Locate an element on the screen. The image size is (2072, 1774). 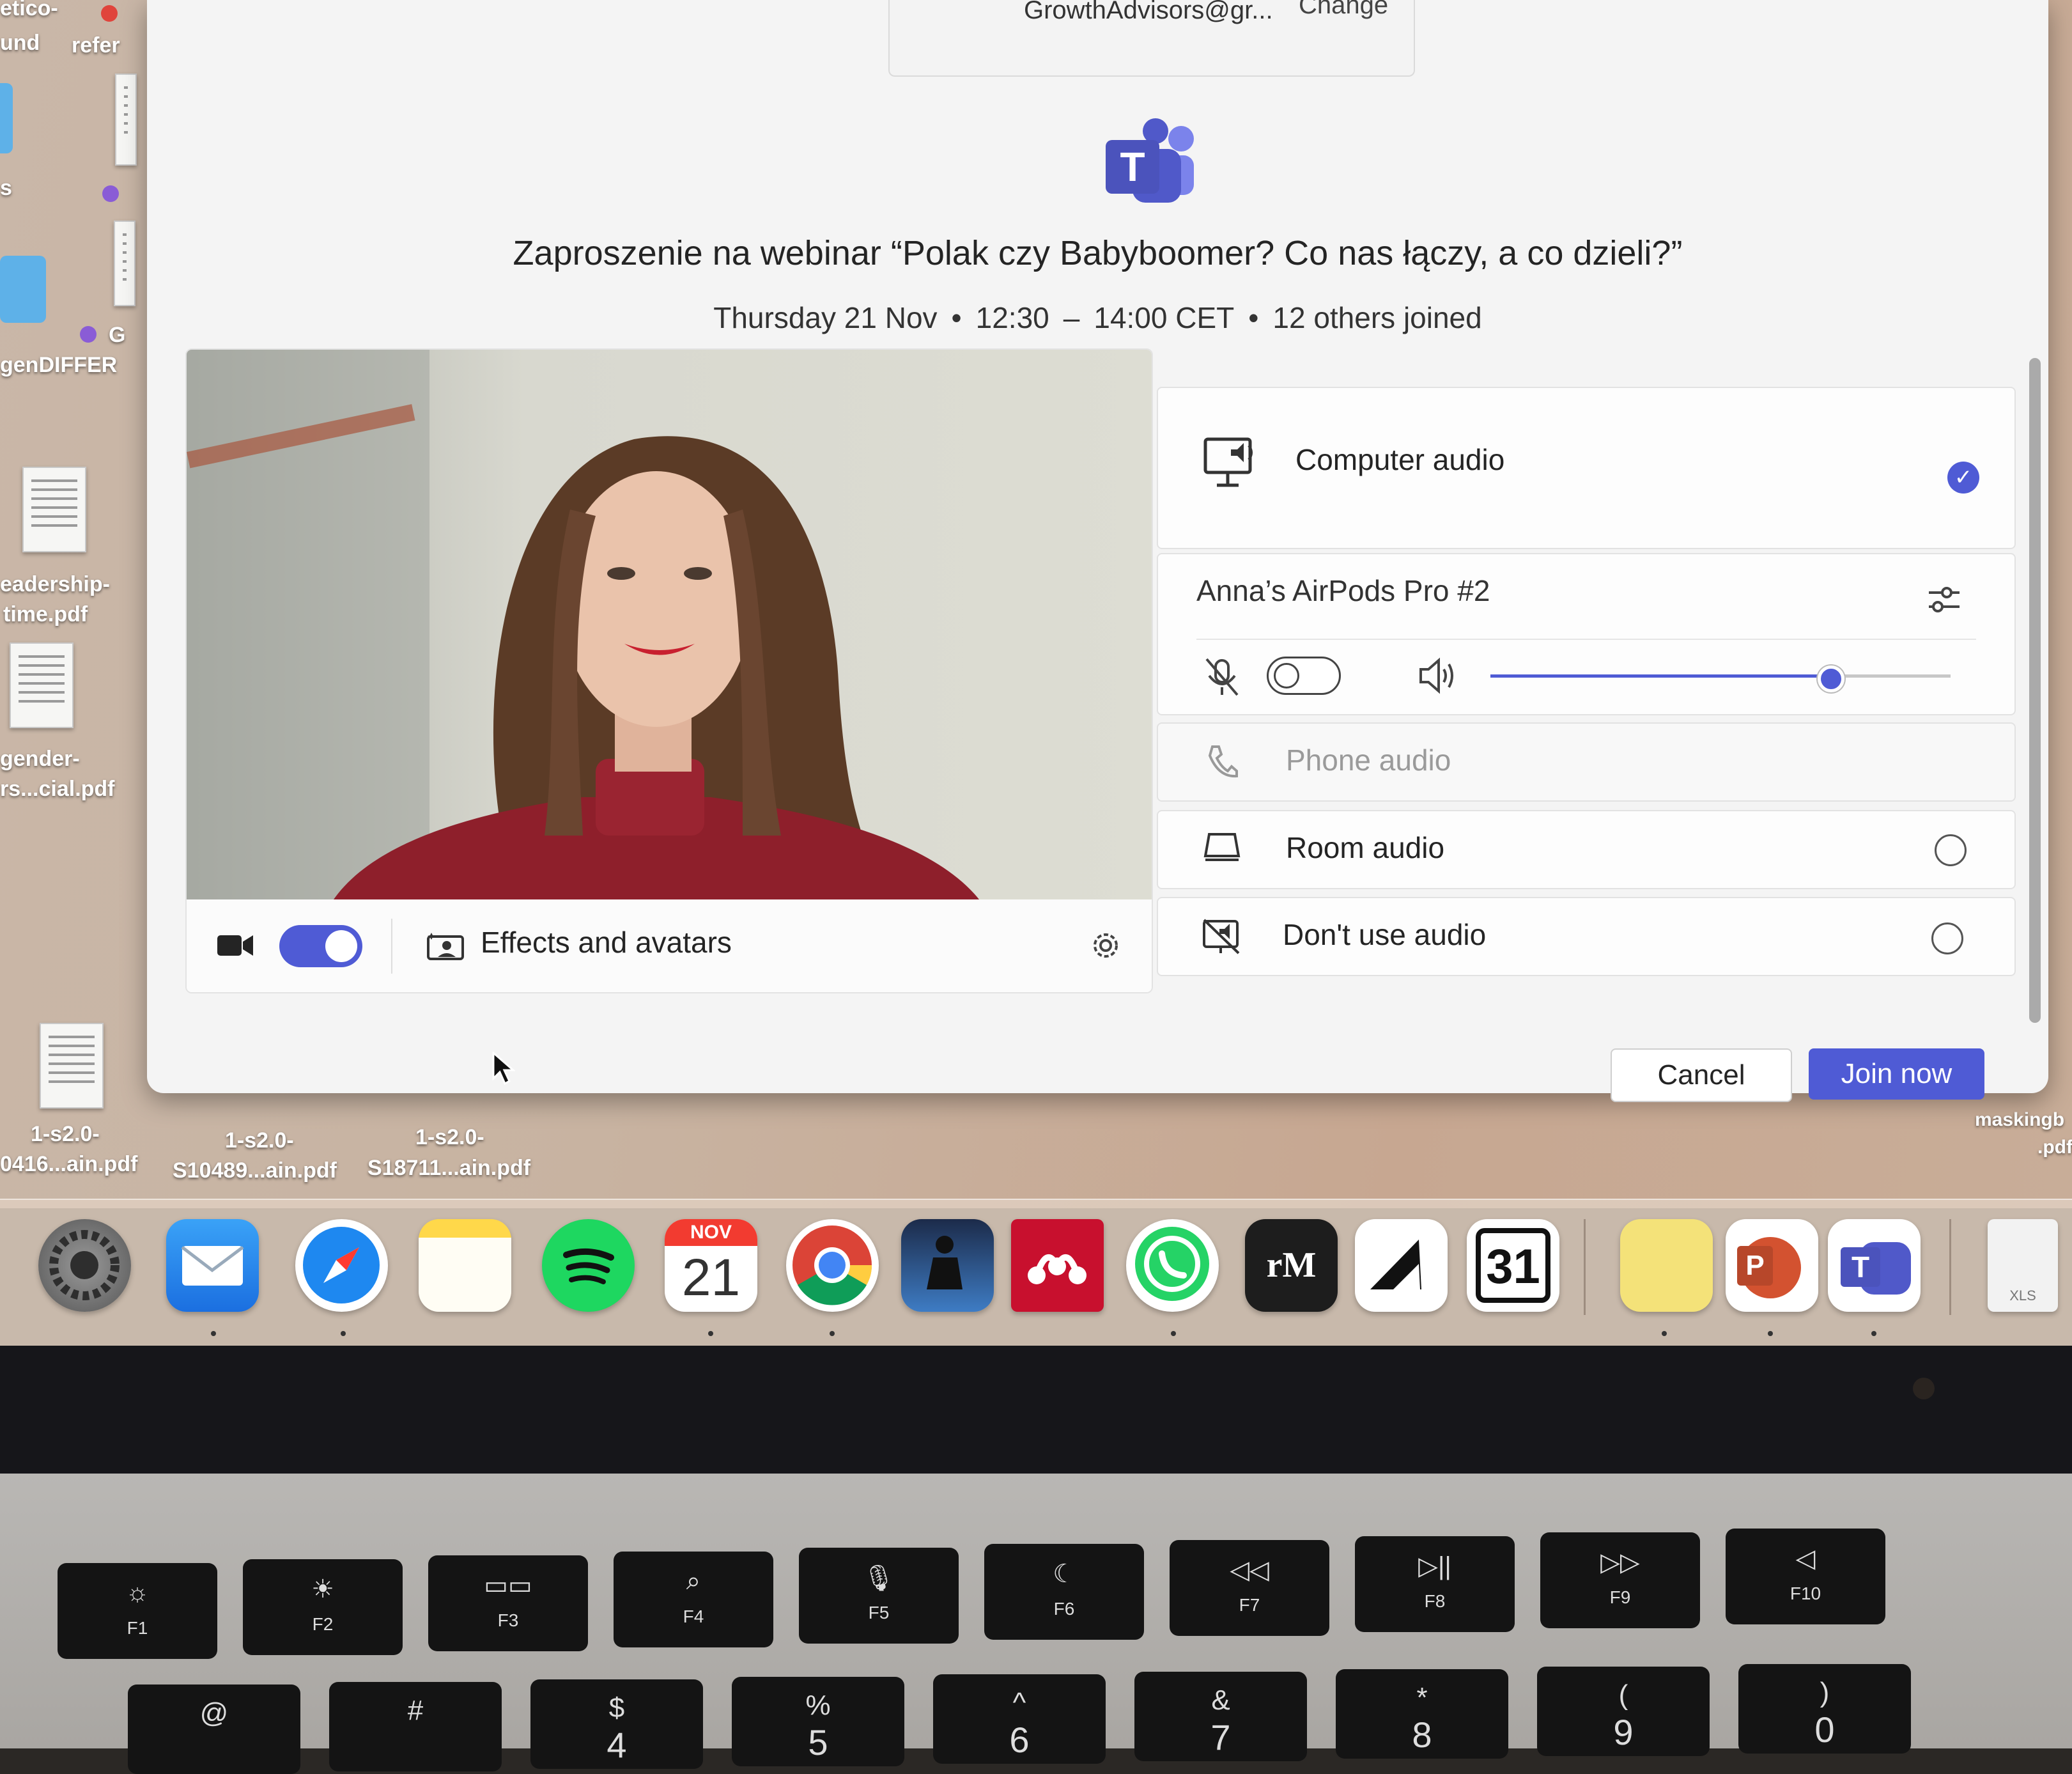
cancel-button: Cancel is located at coordinates (1701, 1075).